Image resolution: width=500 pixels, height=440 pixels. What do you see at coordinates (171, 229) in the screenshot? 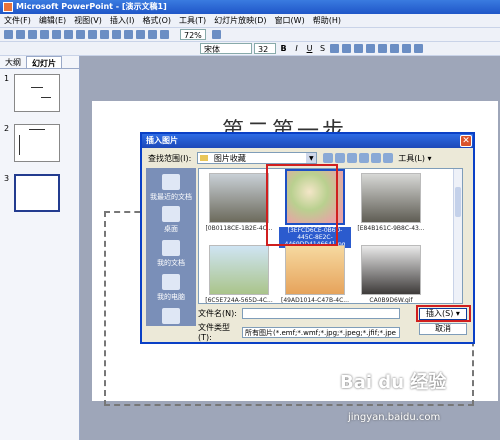
I see `place-label: 桌面` at bounding box center [171, 229].